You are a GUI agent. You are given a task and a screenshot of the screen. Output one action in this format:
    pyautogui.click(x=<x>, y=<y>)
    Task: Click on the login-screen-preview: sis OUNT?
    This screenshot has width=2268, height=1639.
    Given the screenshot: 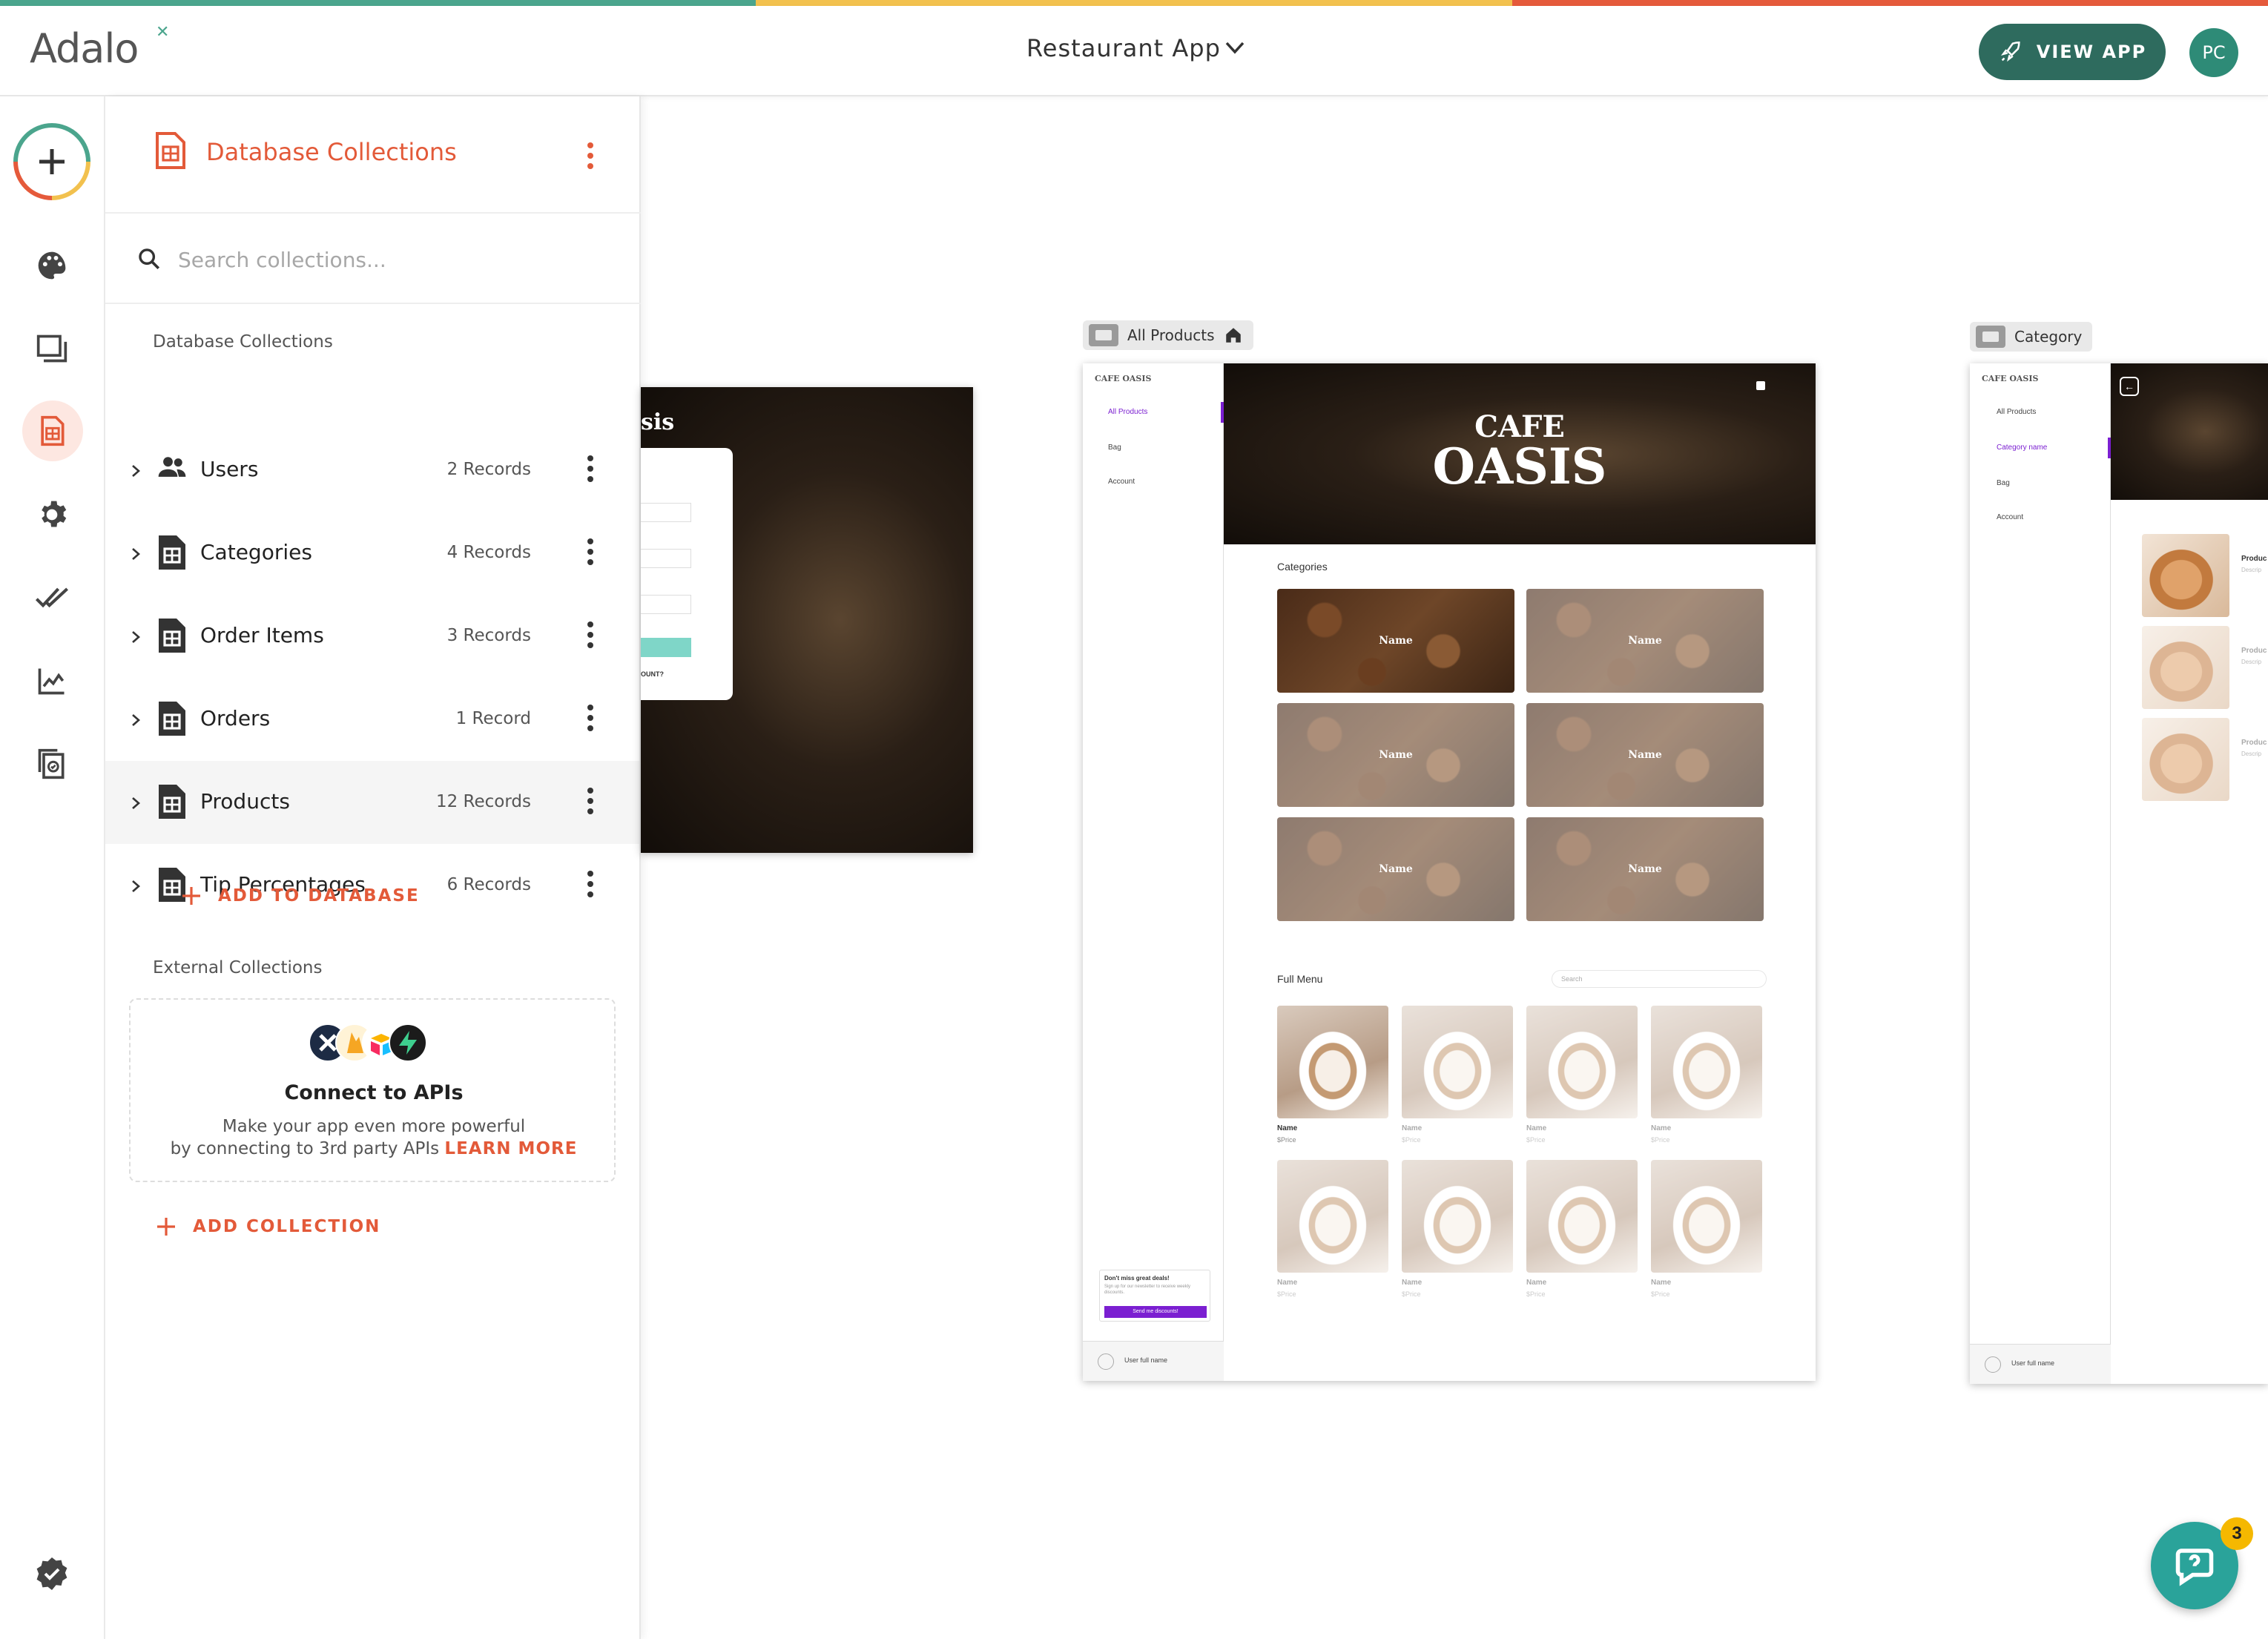 What is the action you would take?
    pyautogui.click(x=807, y=620)
    